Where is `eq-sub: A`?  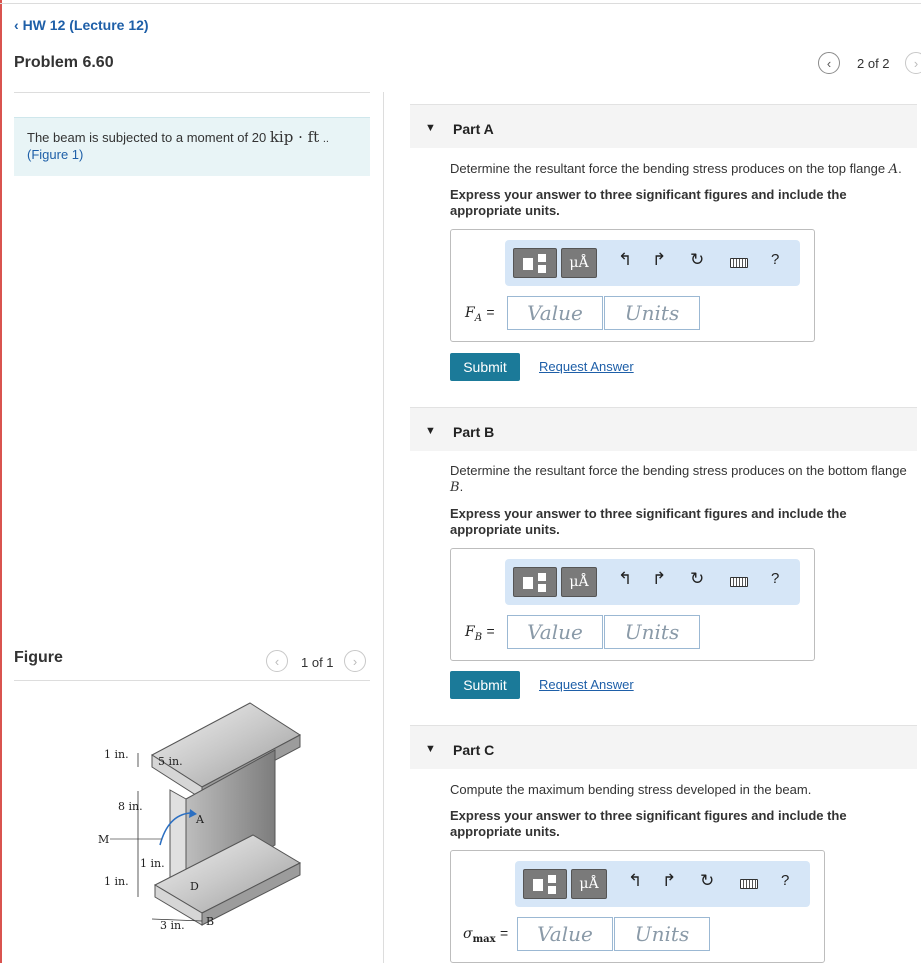 eq-sub: A is located at coordinates (478, 318).